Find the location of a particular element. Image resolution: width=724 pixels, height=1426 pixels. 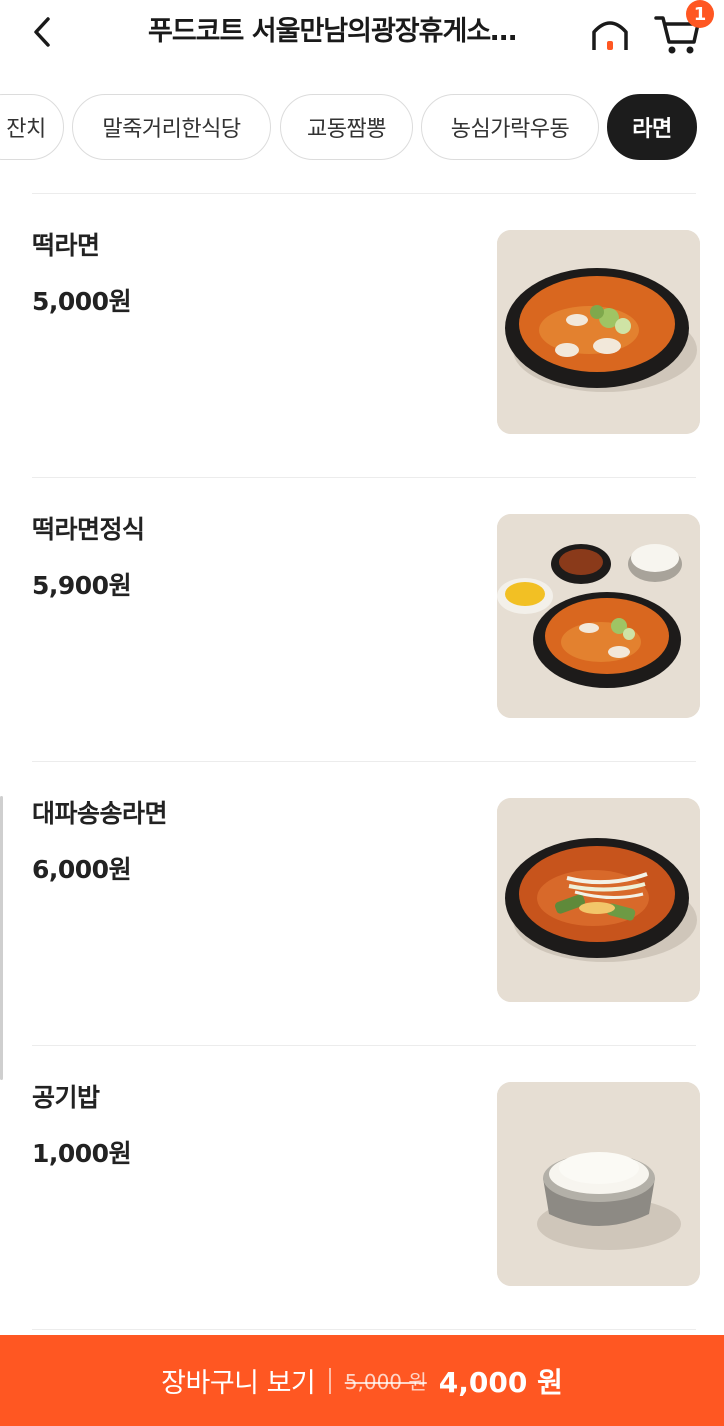

tab-label: 잔치 is located at coordinates (26, 129).